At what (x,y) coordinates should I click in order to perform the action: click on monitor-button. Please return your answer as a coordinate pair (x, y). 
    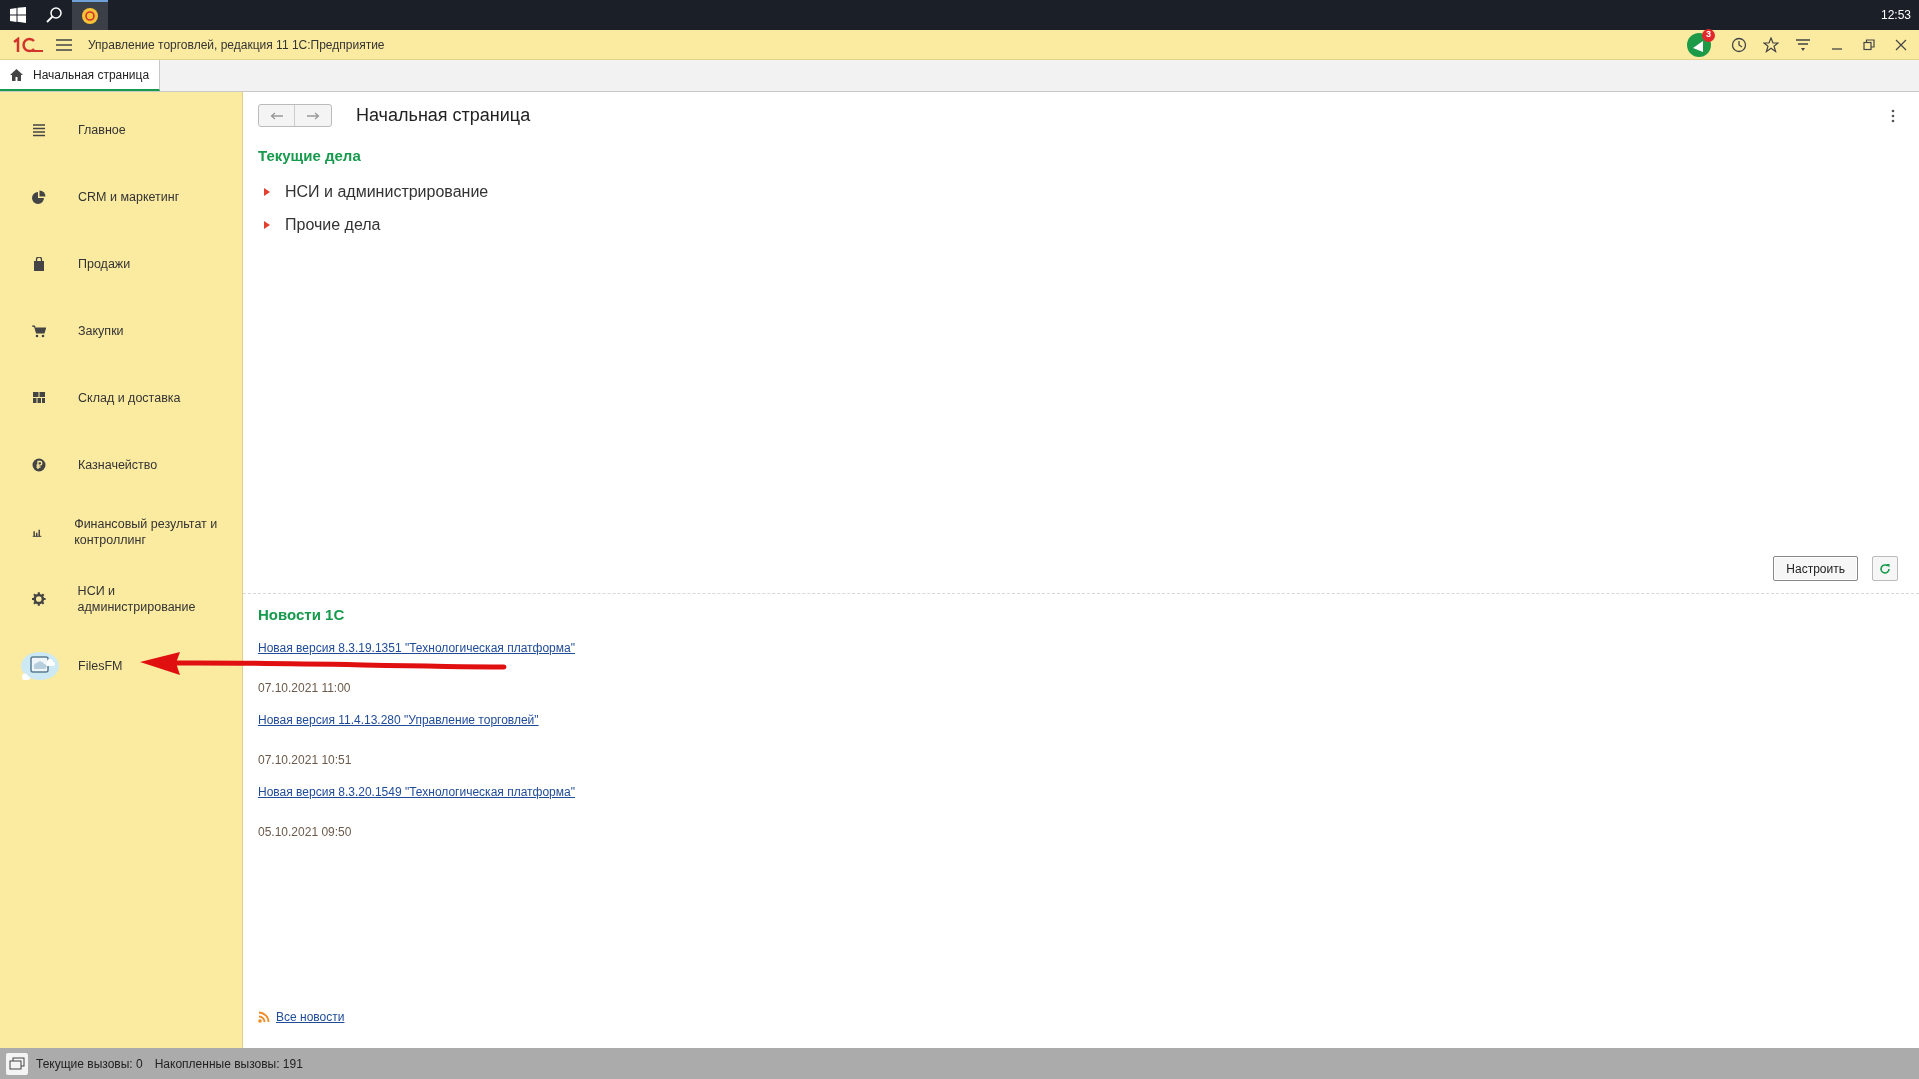
    Looking at the image, I should click on (17, 1063).